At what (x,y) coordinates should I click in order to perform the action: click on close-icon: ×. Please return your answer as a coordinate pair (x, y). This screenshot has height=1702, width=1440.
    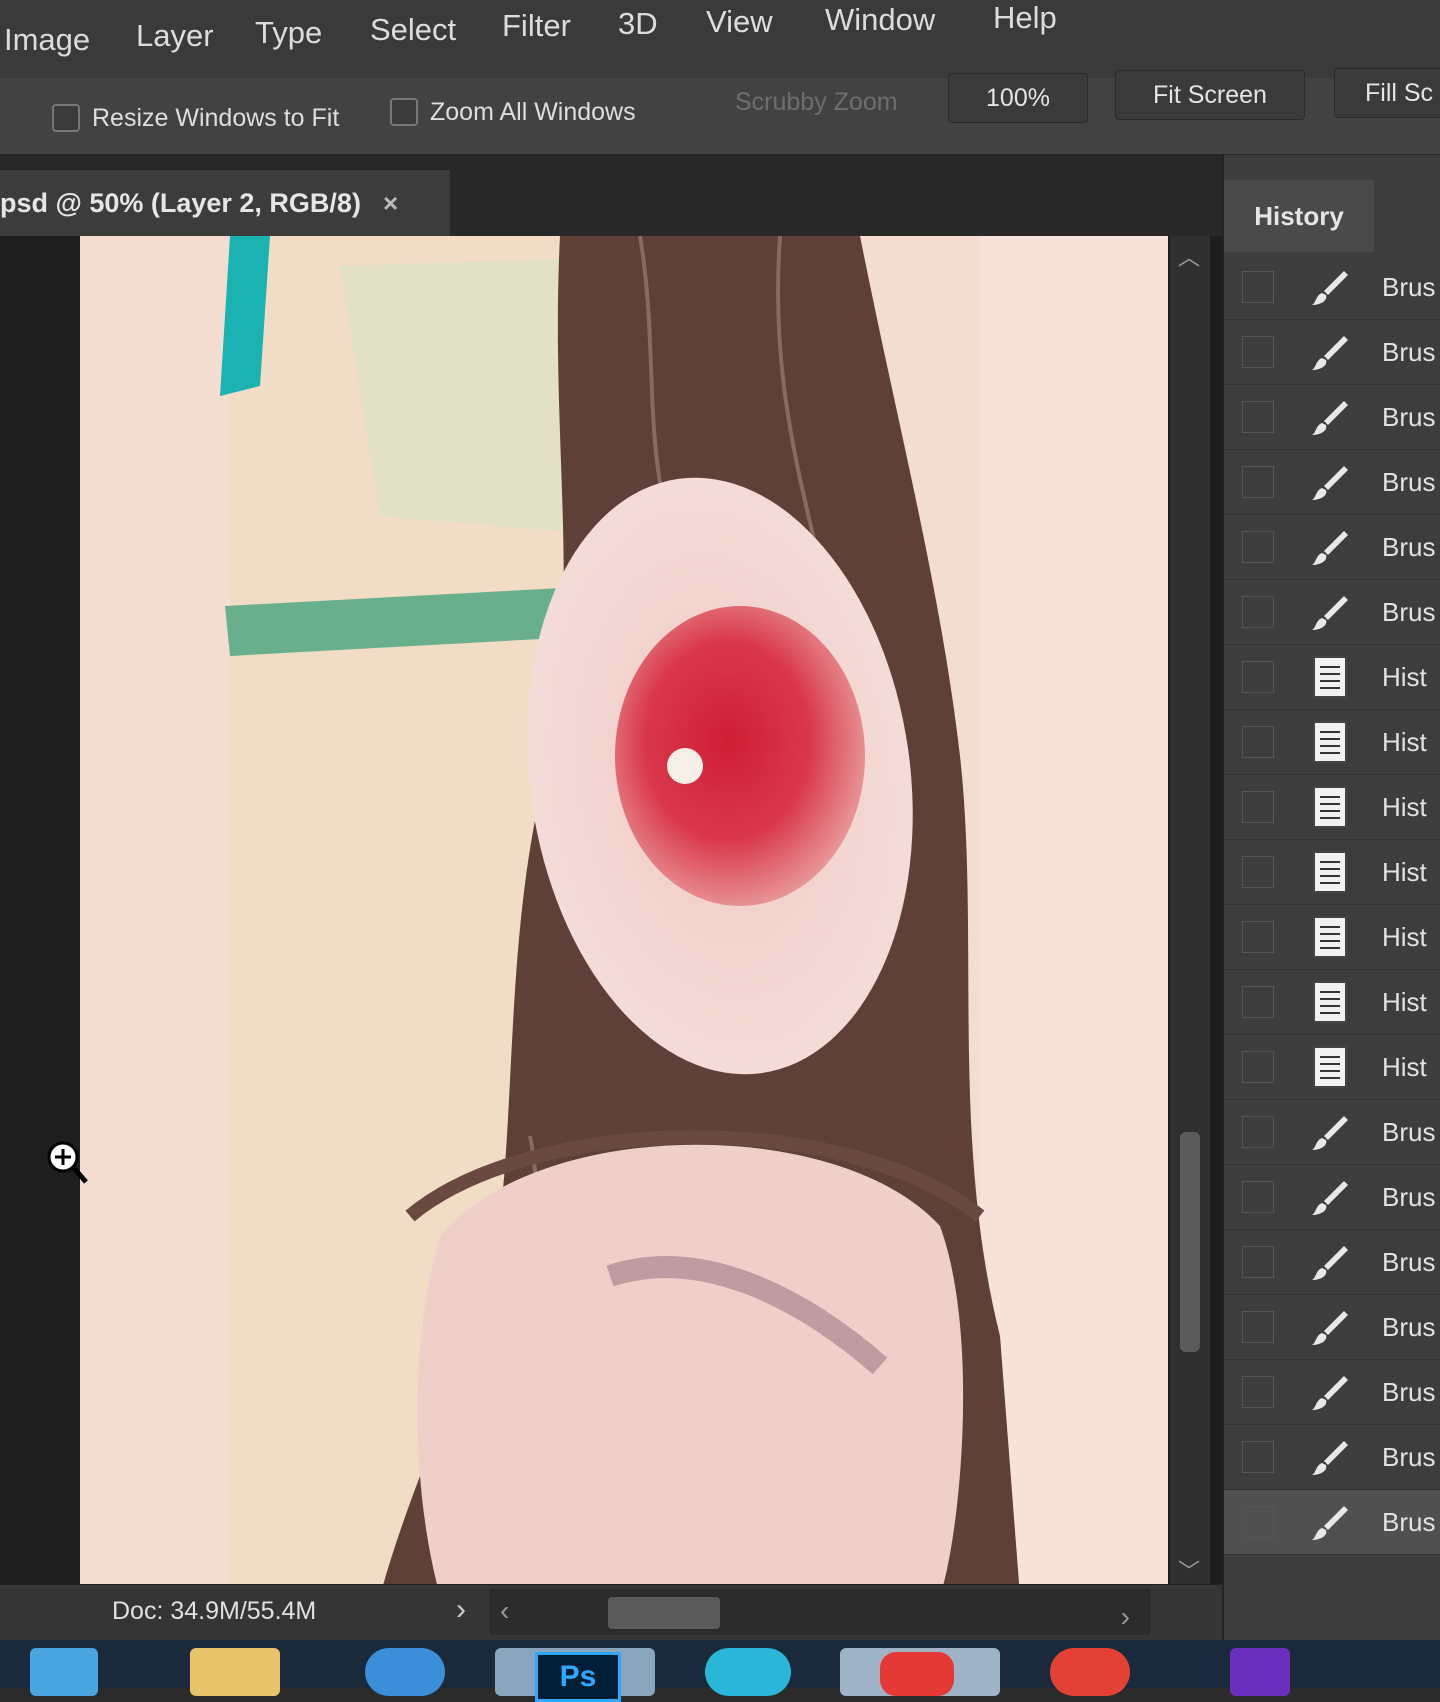
    Looking at the image, I should click on (390, 203).